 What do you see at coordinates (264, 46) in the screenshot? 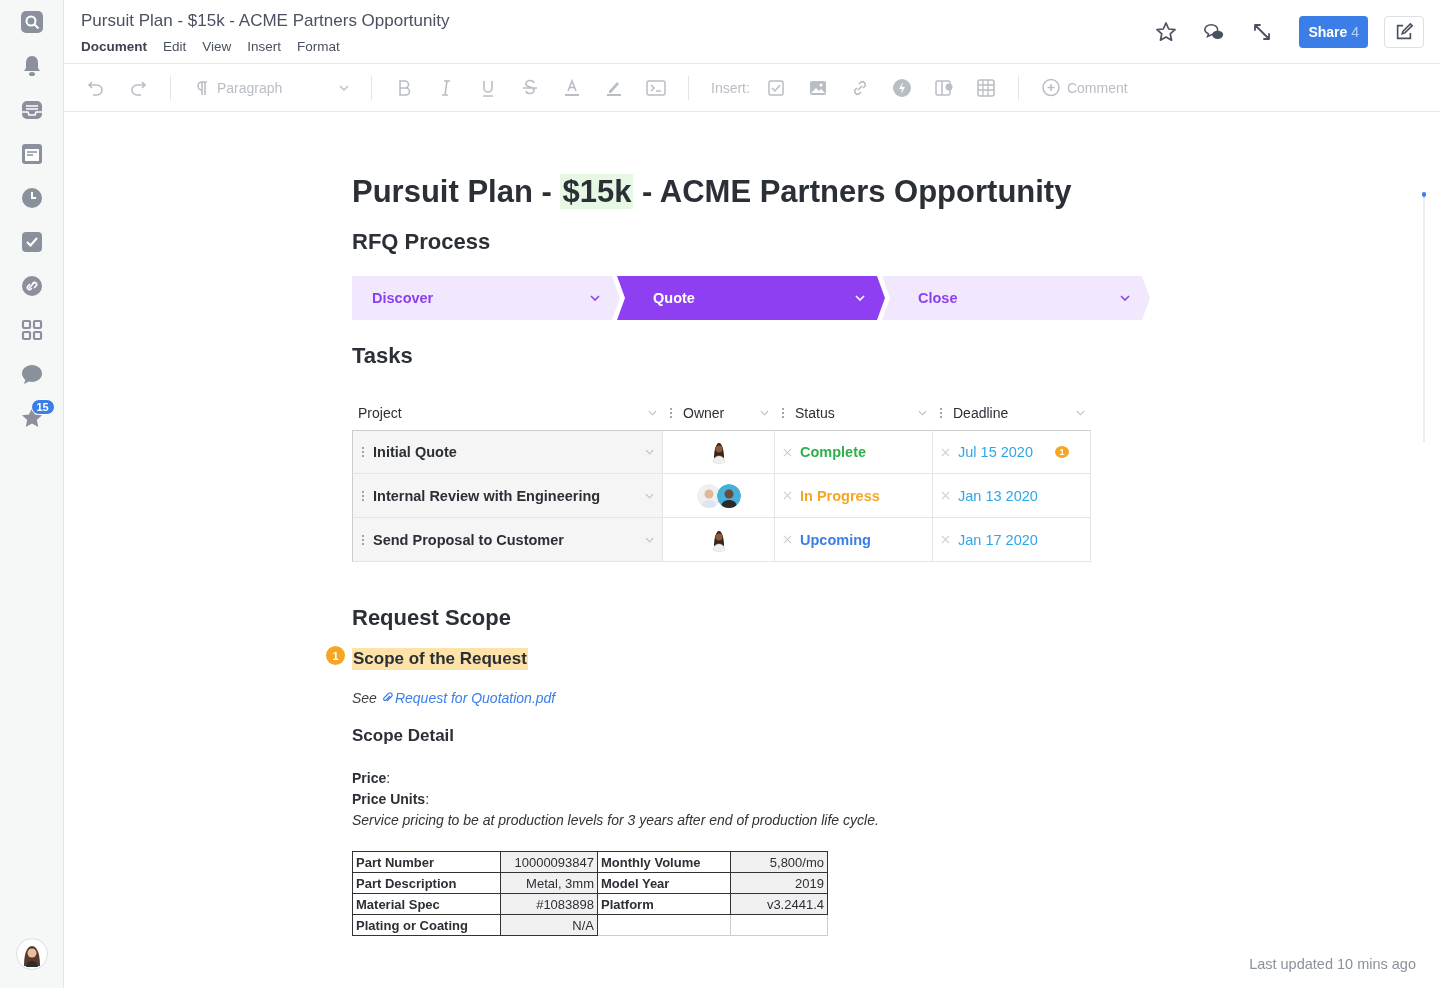
I see `menu-item: Insert` at bounding box center [264, 46].